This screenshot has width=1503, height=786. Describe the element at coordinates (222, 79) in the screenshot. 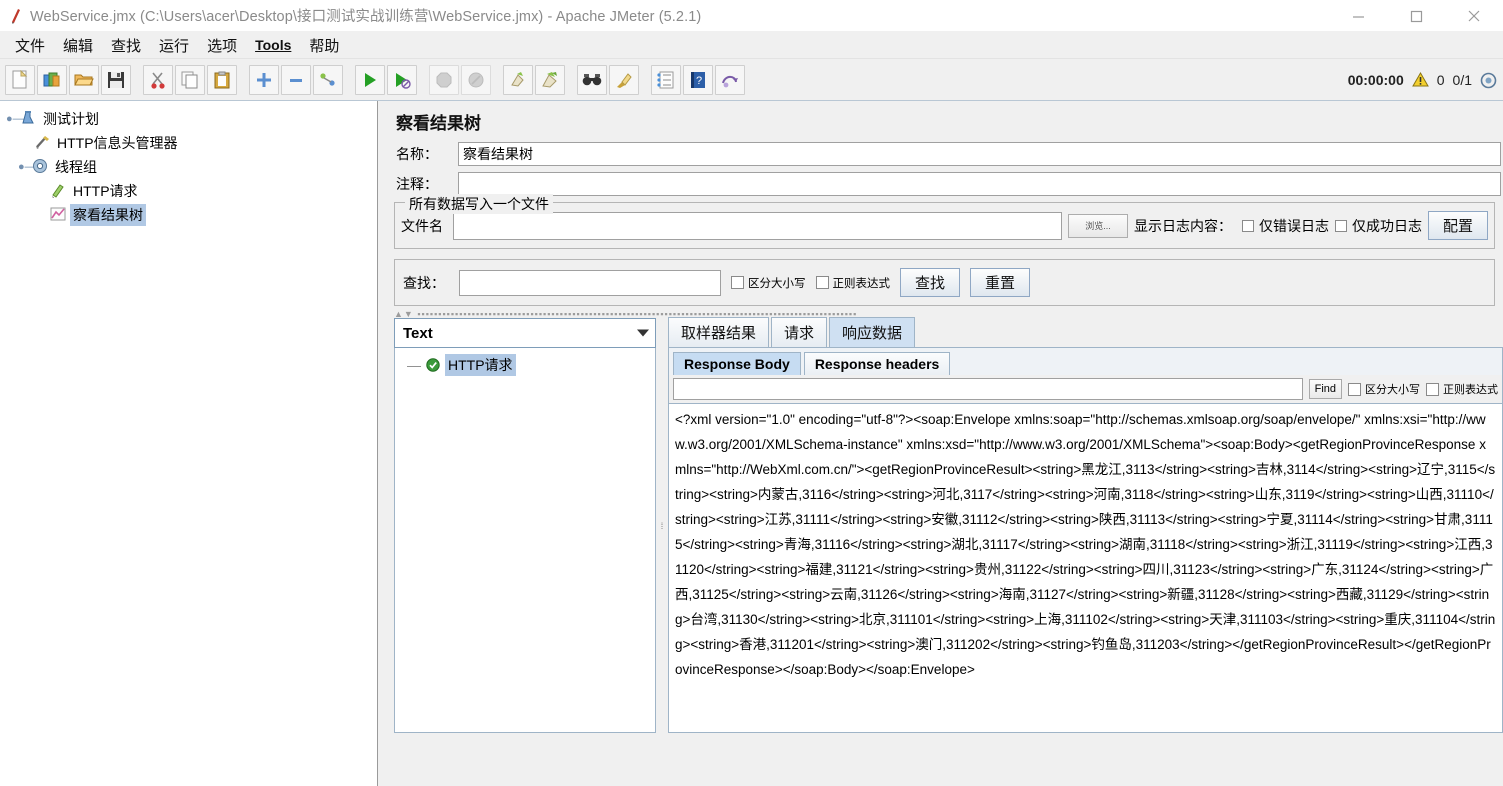

I see `paste-icon` at that location.